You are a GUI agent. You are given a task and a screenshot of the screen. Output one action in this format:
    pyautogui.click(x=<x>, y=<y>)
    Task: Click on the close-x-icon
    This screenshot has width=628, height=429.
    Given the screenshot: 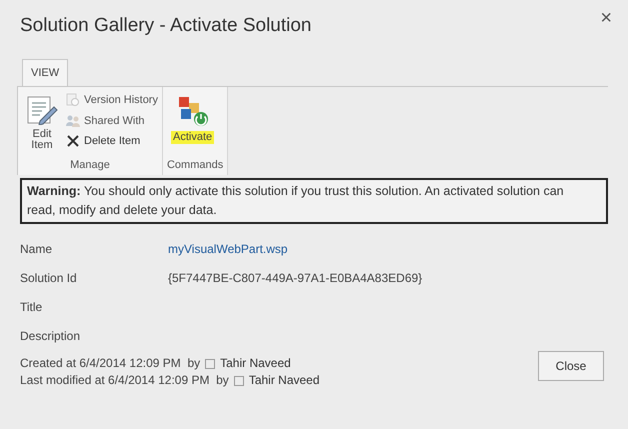 What is the action you would take?
    pyautogui.click(x=73, y=141)
    